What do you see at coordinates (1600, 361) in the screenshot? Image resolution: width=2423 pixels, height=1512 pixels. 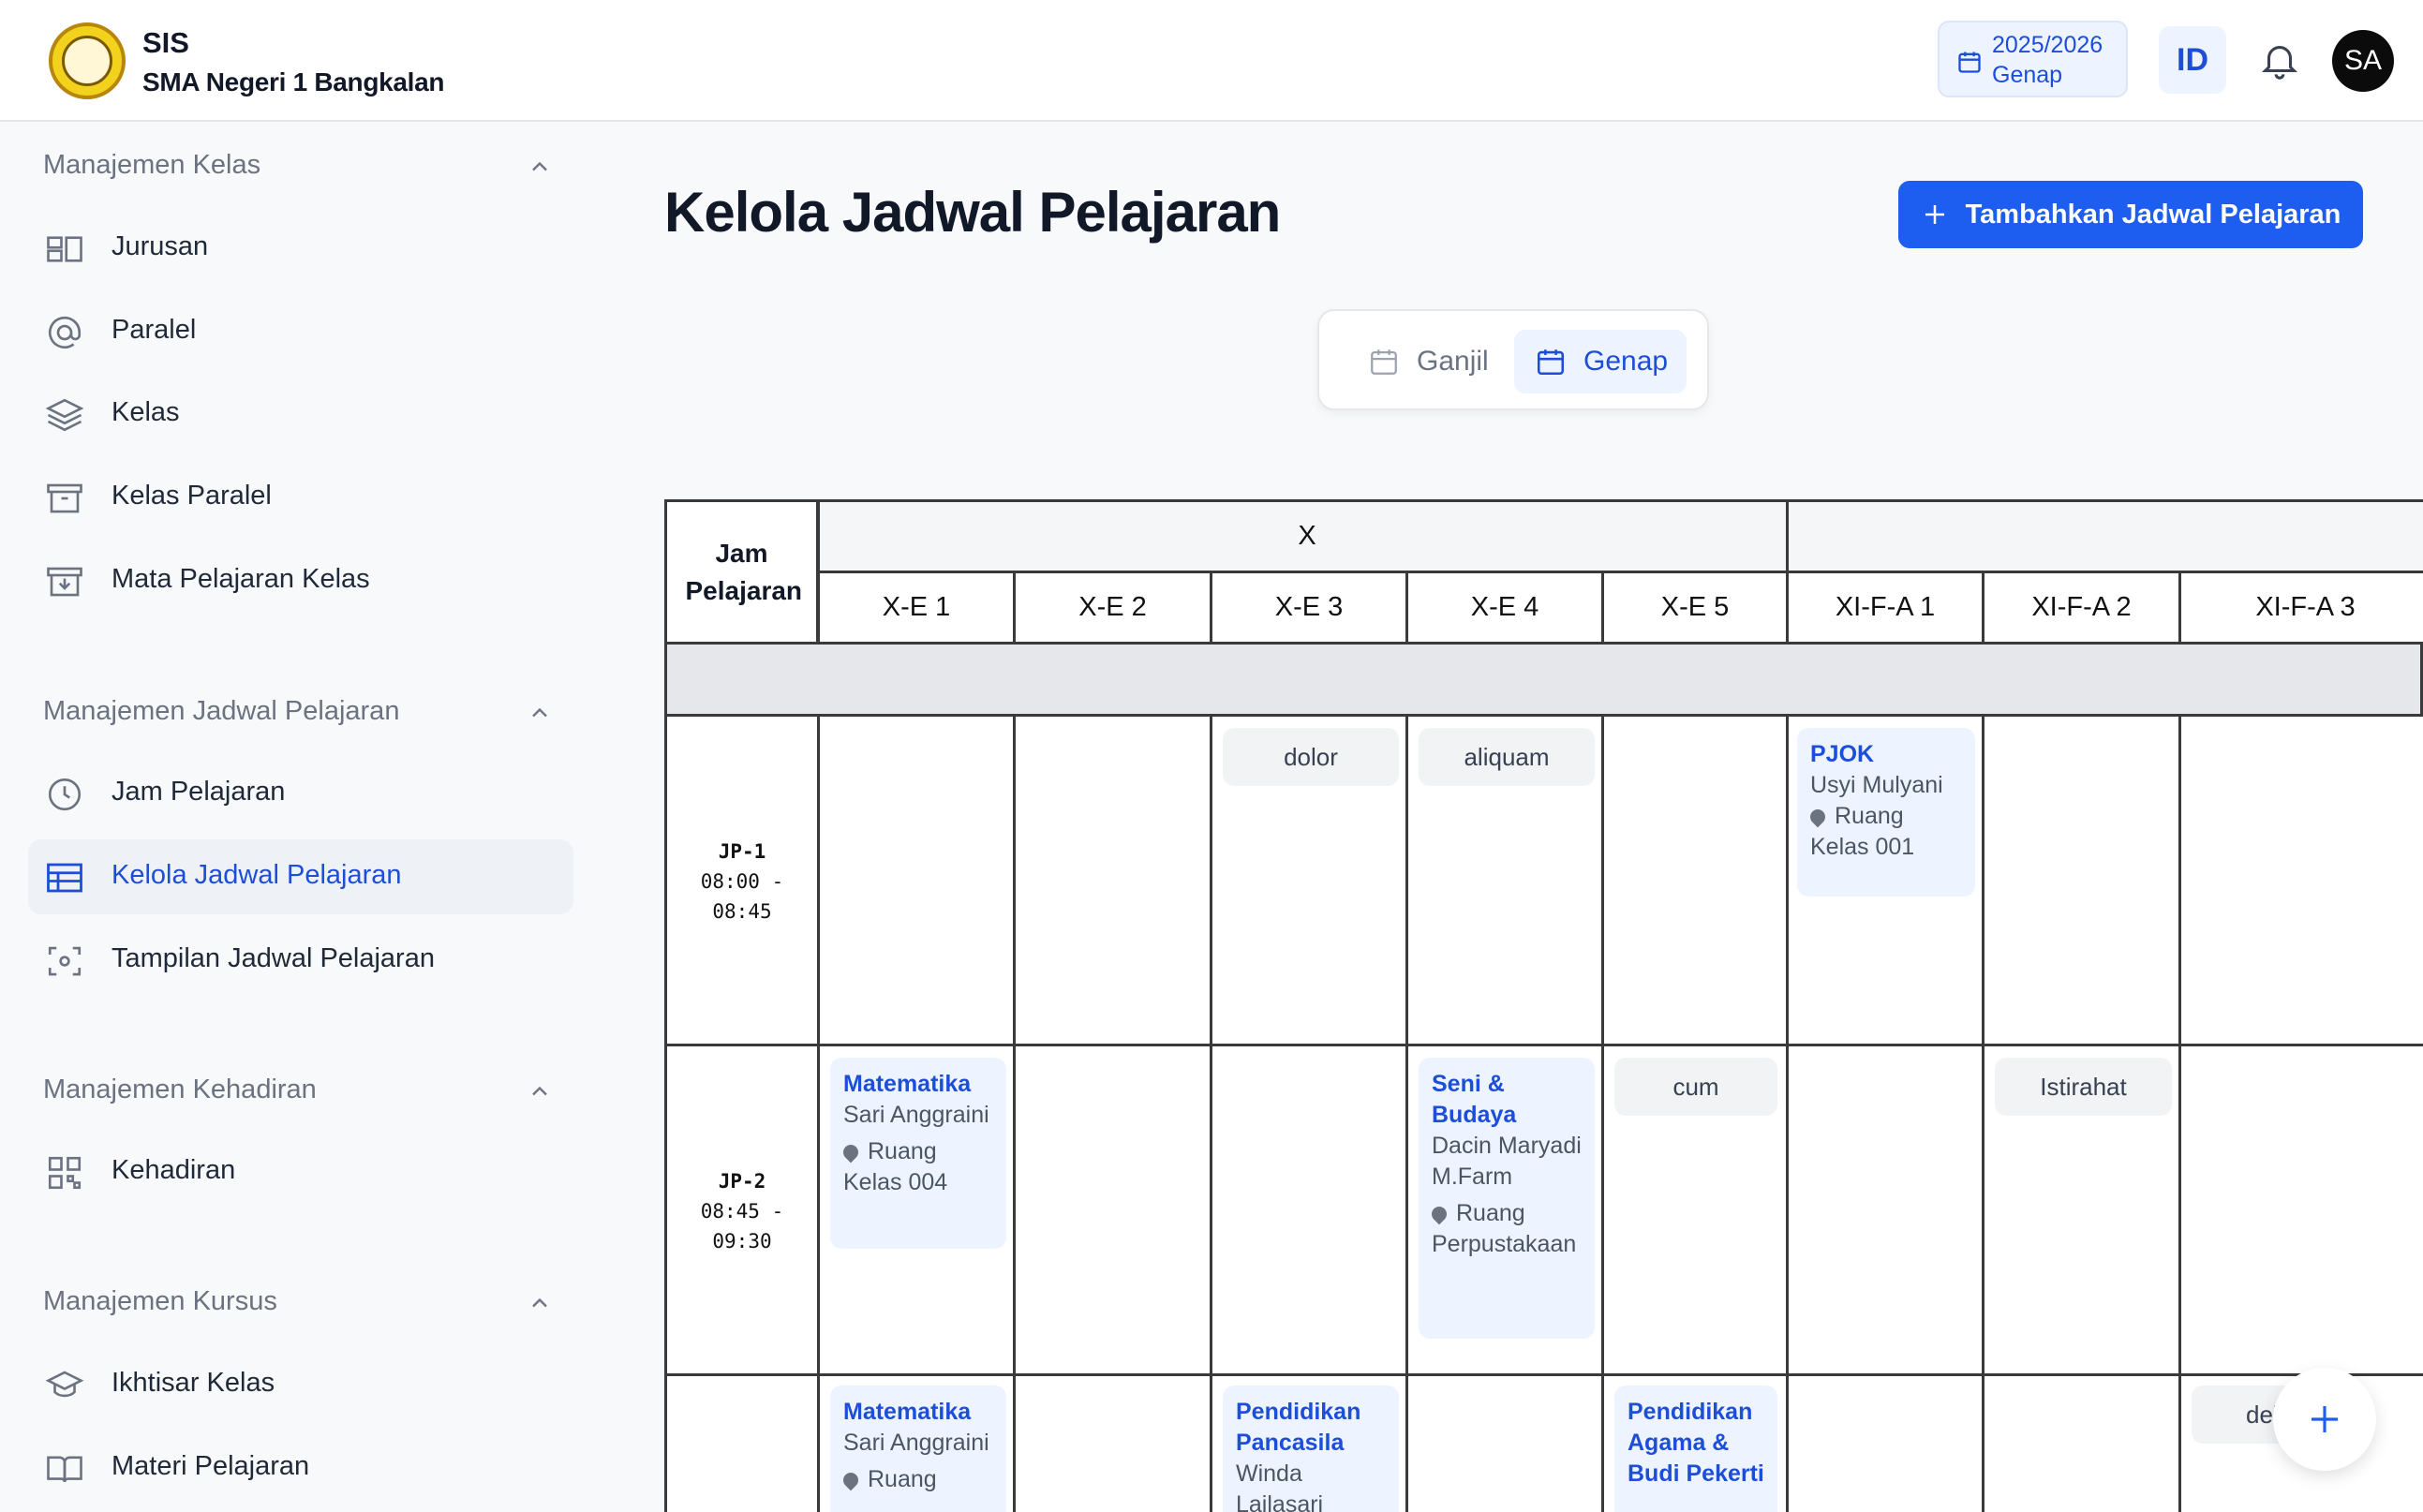 I see `tab-genap: Genap` at bounding box center [1600, 361].